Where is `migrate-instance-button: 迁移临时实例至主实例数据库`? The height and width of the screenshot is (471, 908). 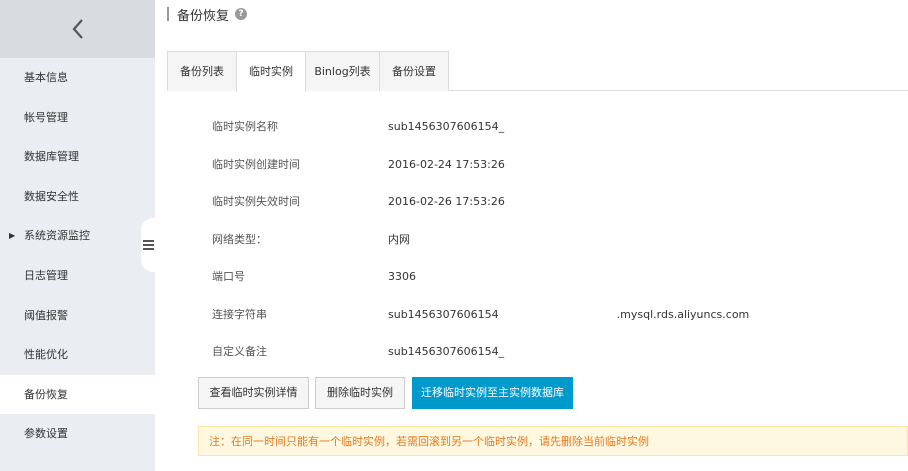 migrate-instance-button: 迁移临时实例至主实例数据库 is located at coordinates (492, 393).